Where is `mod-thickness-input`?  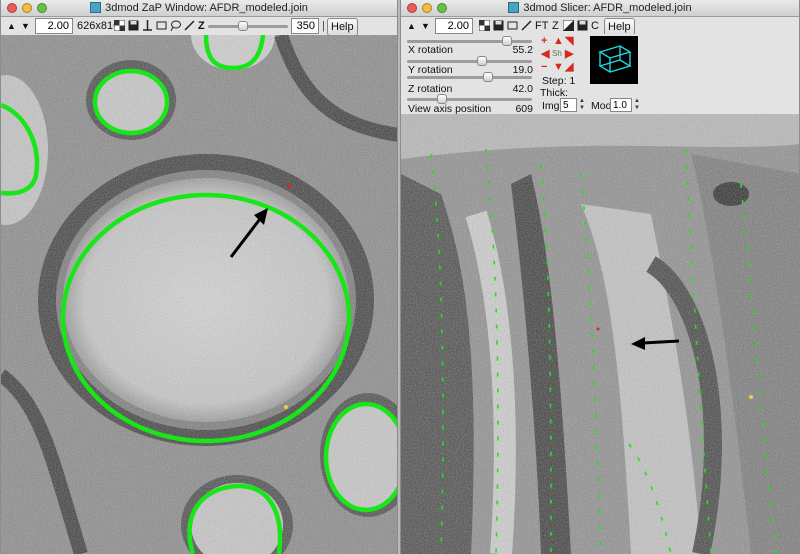 mod-thickness-input is located at coordinates (621, 105).